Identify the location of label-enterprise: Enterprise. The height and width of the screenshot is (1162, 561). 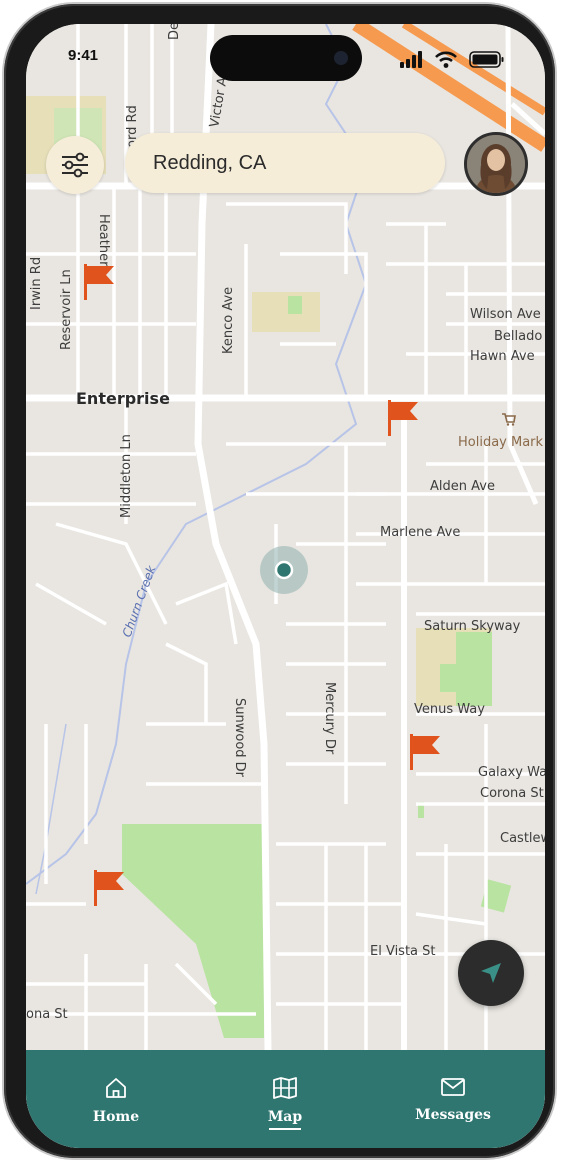
(123, 398).